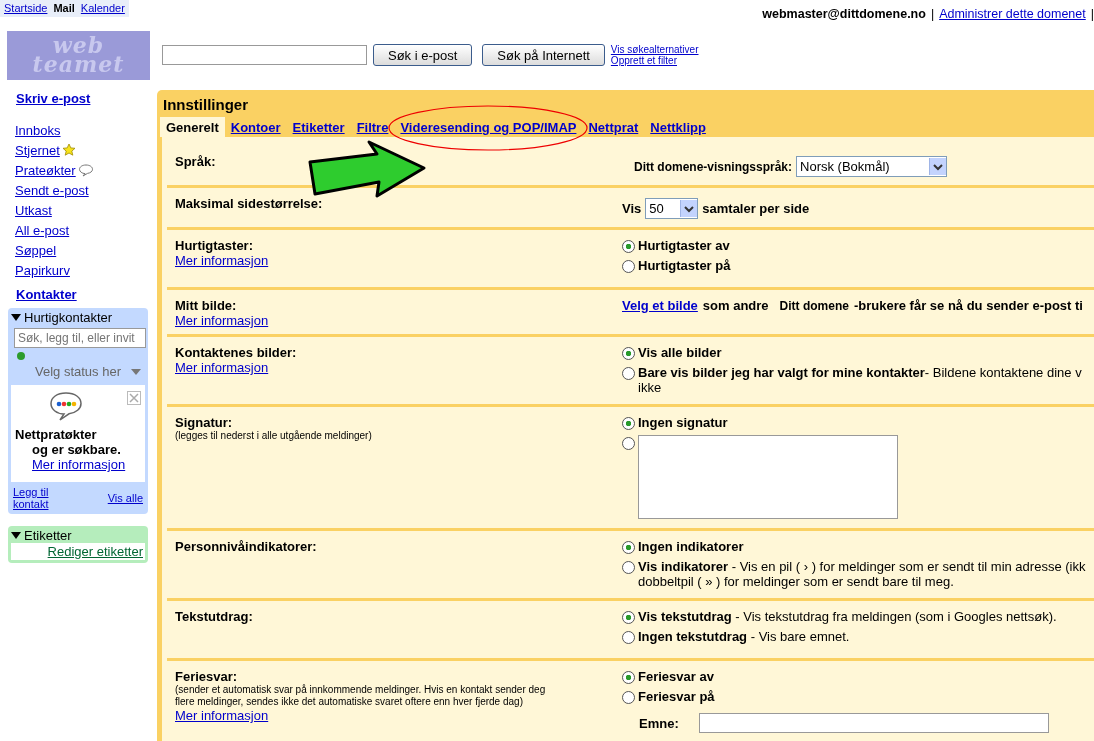 This screenshot has width=1094, height=741. I want to click on option-label: Feriesvar av, so click(676, 676).